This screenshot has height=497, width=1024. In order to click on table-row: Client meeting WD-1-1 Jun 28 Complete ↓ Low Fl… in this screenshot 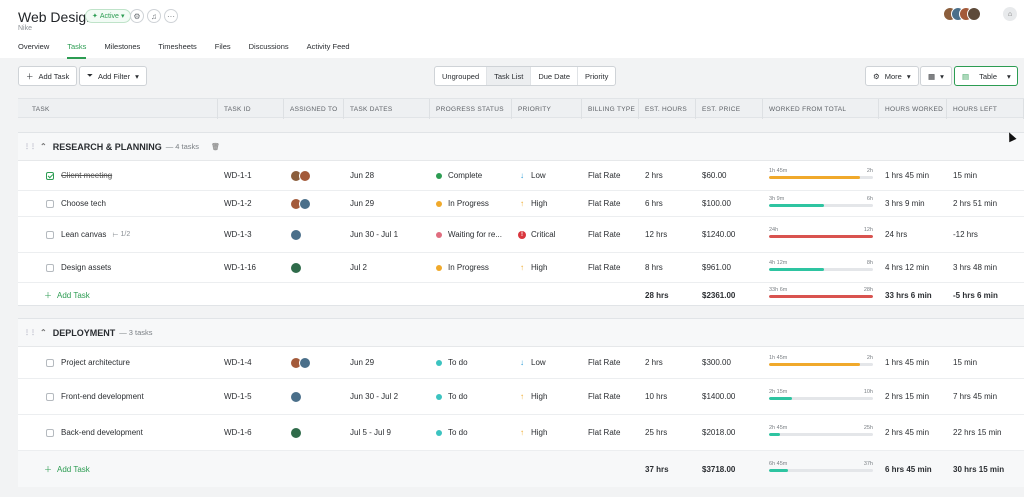, I will do `click(521, 176)`.